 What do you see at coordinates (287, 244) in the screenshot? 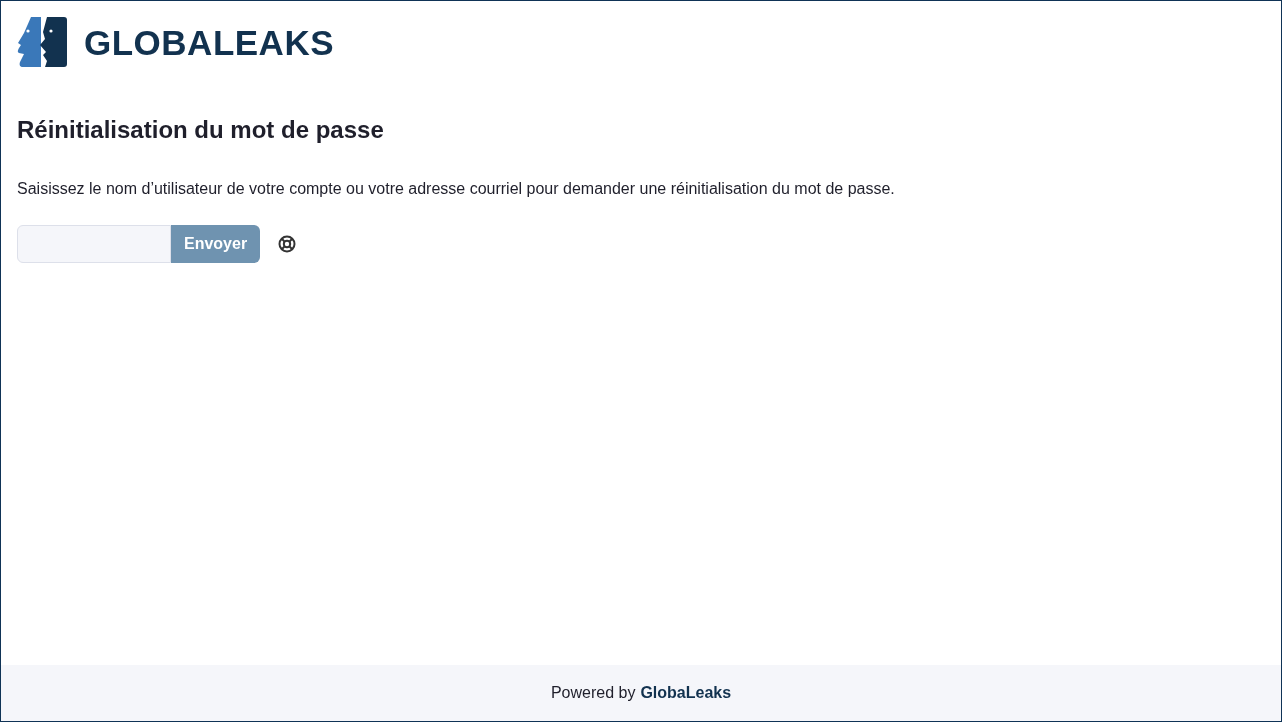
I see `help-lifebuoy-icon` at bounding box center [287, 244].